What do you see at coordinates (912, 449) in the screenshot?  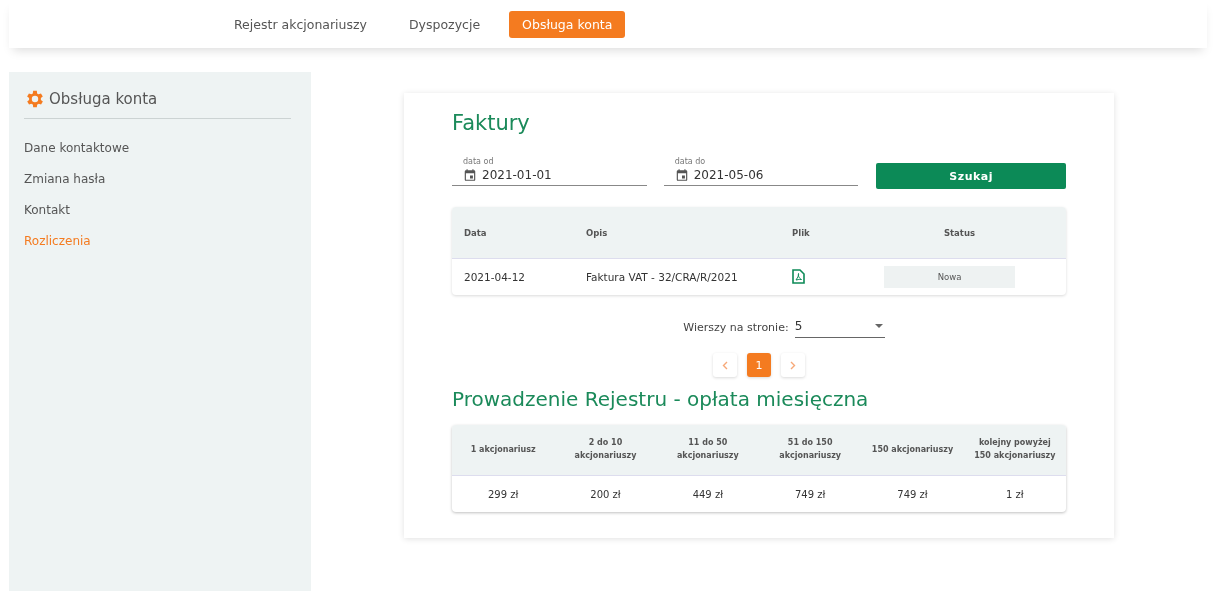 I see `column-header: 150 akcjonariuszy` at bounding box center [912, 449].